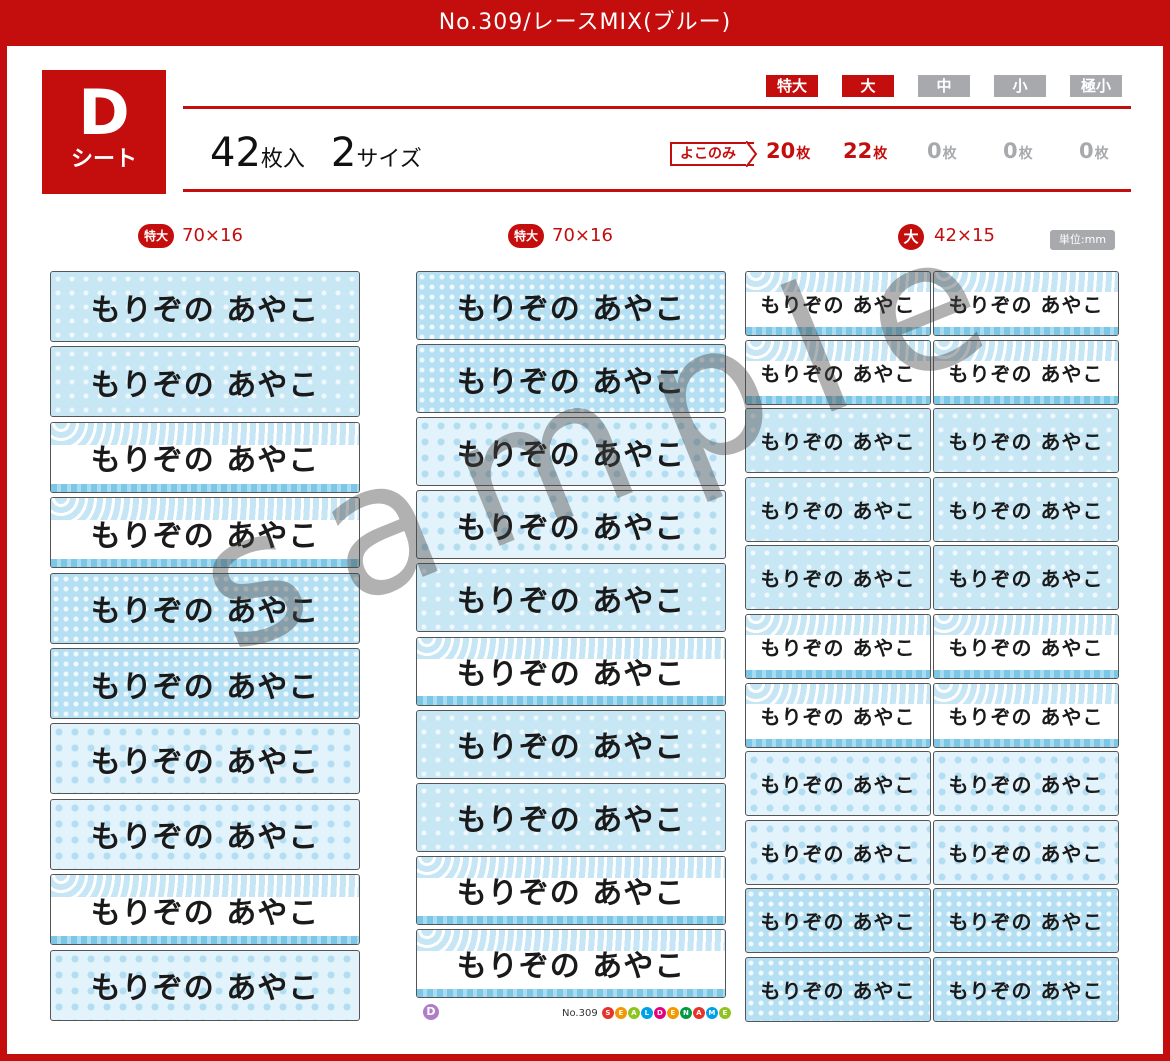  Describe the element at coordinates (585, 23) in the screenshot. I see `product-title: No.309/レースMIX(ブルー)` at that location.